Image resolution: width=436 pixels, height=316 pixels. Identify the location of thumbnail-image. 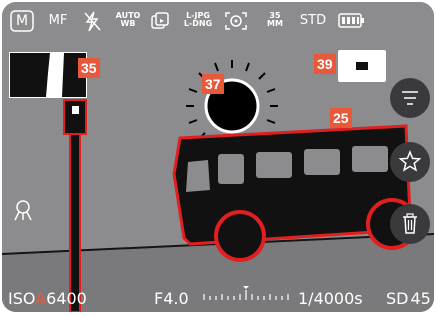
(48, 75).